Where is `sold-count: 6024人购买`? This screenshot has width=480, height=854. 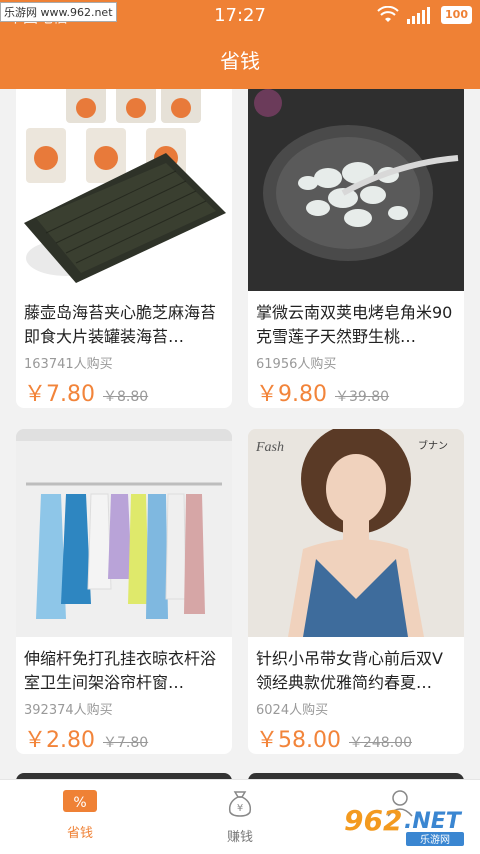 sold-count: 6024人购买 is located at coordinates (292, 710).